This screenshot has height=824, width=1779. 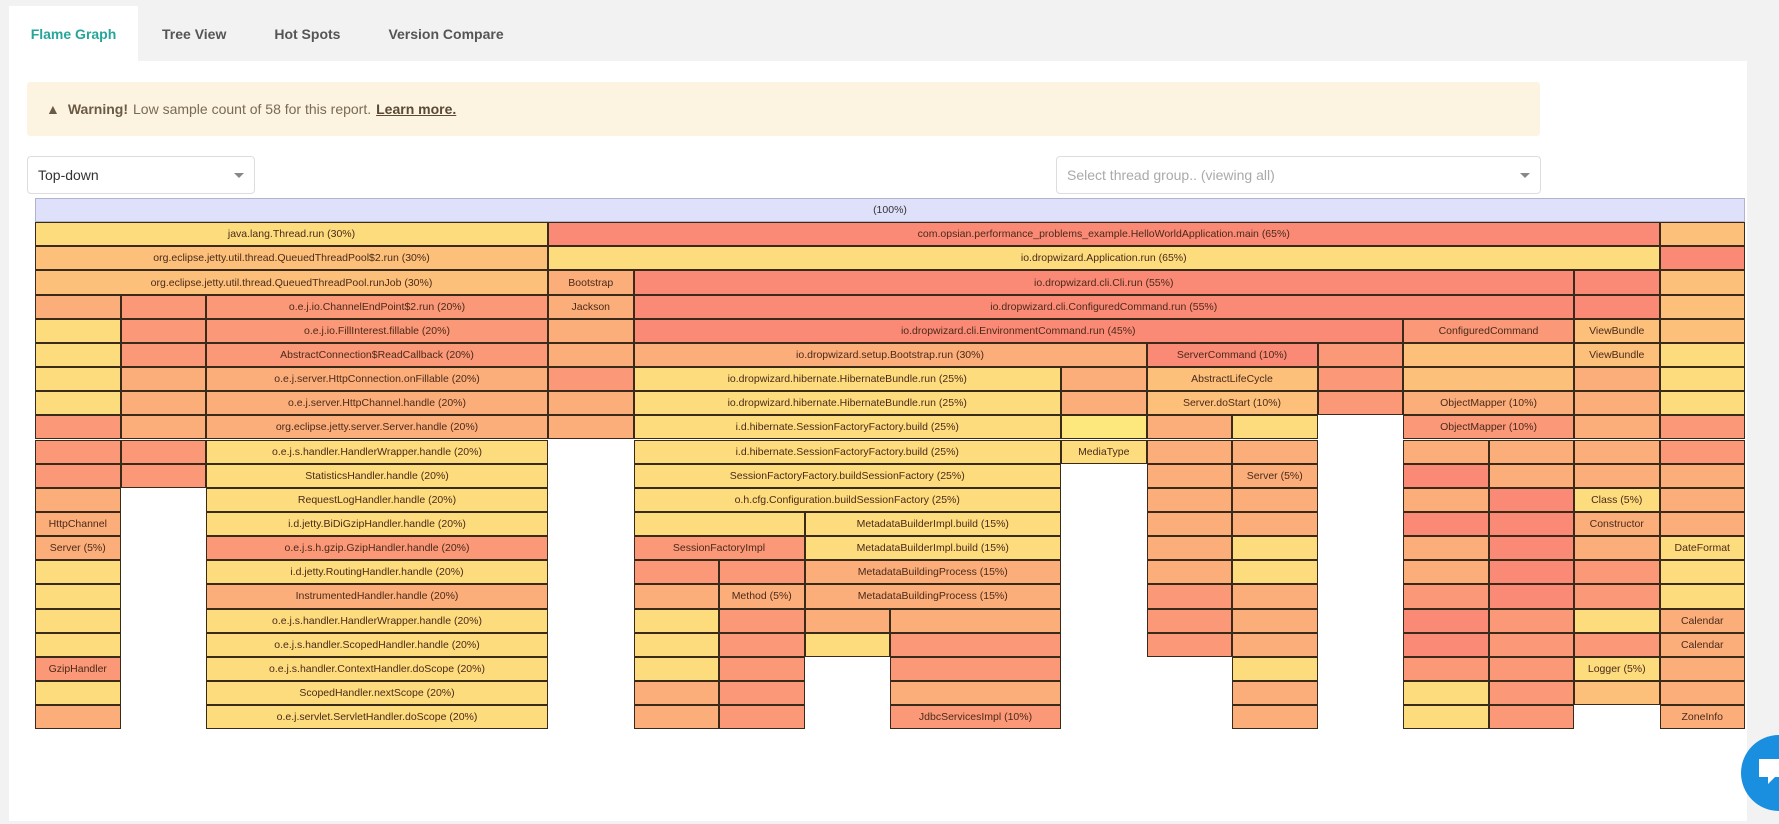 What do you see at coordinates (377, 306) in the screenshot?
I see `flame-frame: o.e.j.io.ChannelEndPoint$2.run (20%)` at bounding box center [377, 306].